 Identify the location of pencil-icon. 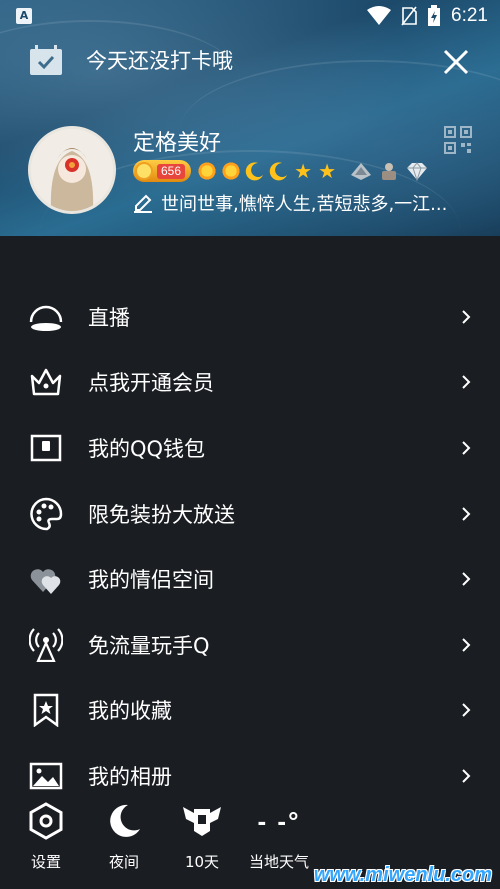
(143, 203).